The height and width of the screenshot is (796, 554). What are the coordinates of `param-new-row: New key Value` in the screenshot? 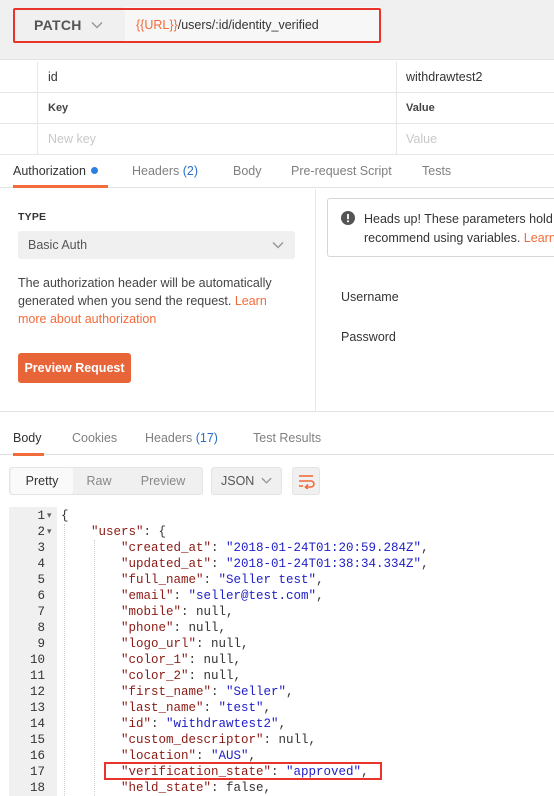 It's located at (277, 139).